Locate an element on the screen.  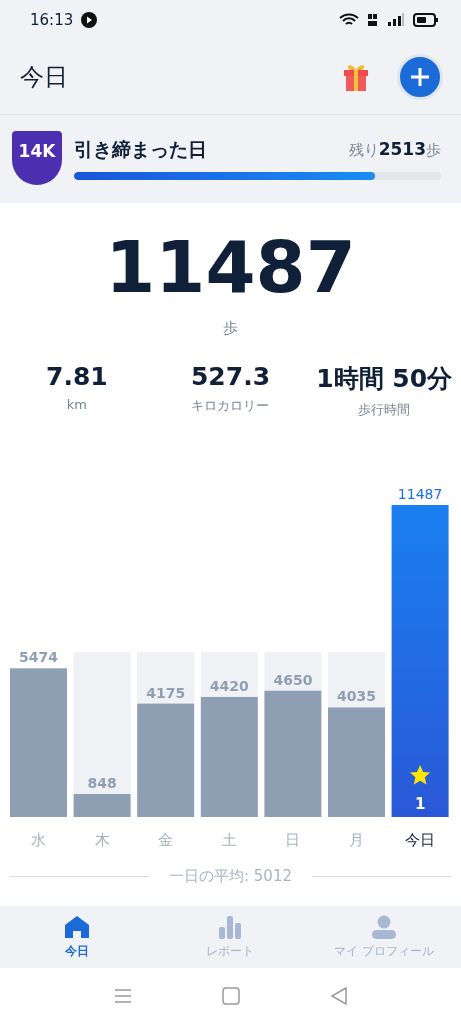
goal-title: 引き締まった日 is located at coordinates (141, 149).